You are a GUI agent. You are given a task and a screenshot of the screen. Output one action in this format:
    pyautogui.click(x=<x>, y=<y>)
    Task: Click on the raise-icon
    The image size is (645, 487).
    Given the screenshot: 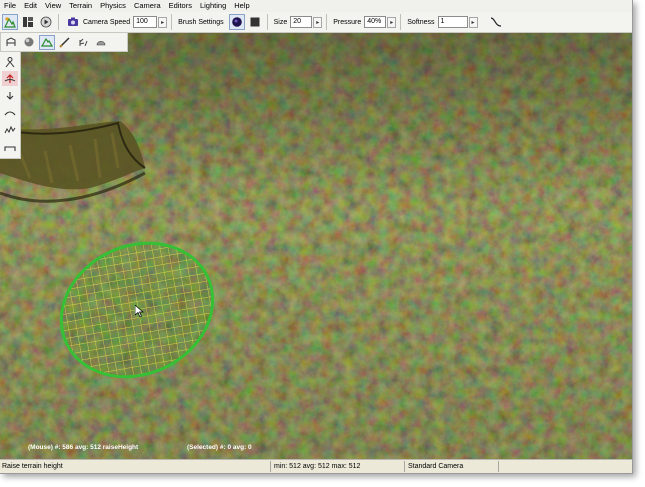 What is the action you would take?
    pyautogui.click(x=10, y=61)
    